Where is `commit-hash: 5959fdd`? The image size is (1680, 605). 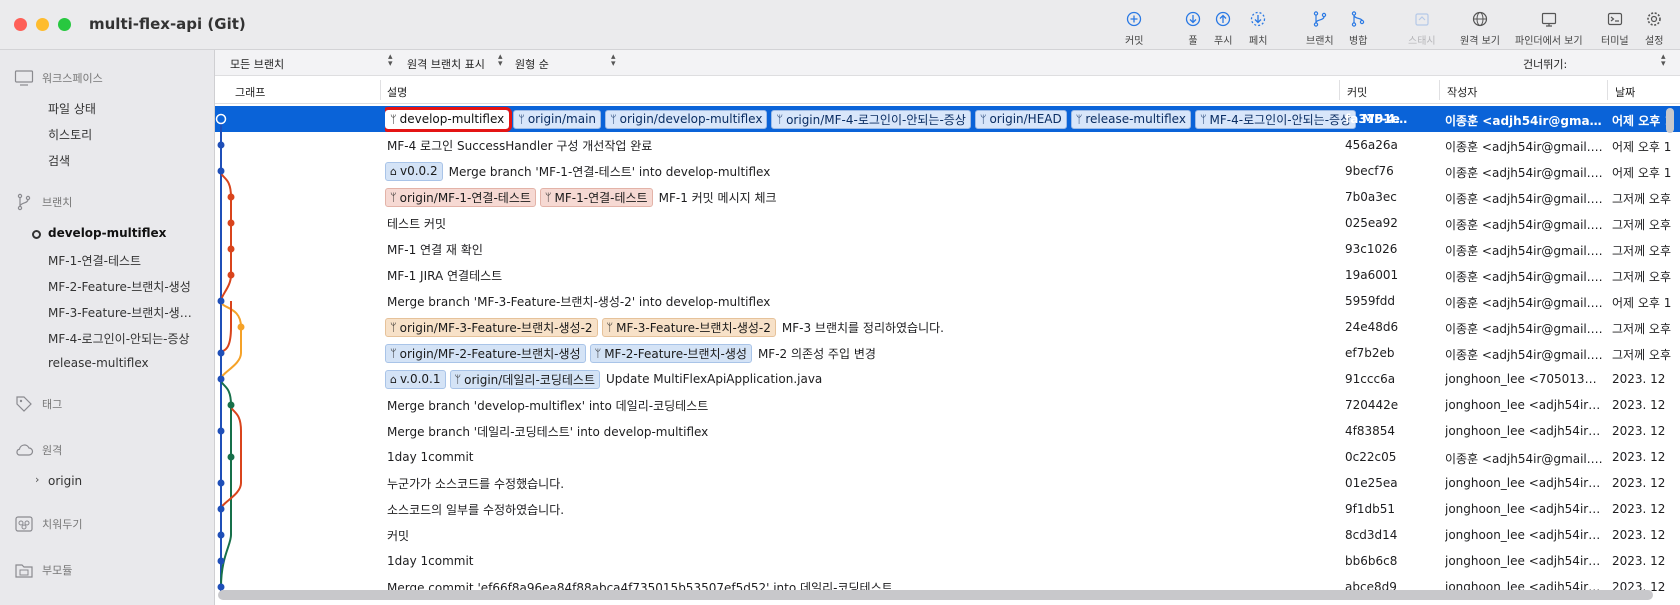 commit-hash: 5959fdd is located at coordinates (1370, 301).